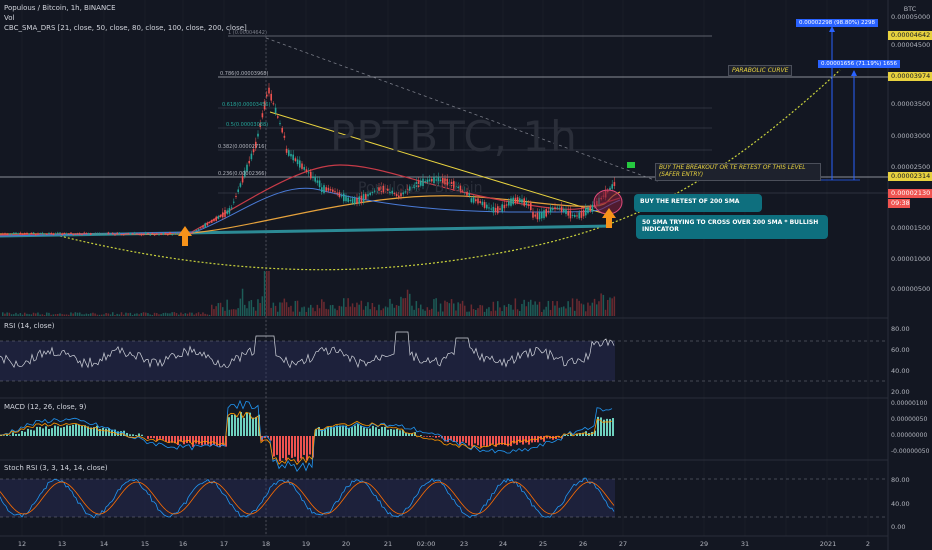 Image resolution: width=932 pixels, height=550 pixels. I want to click on fib-label-0382: 0.382(0.00002716), so click(242, 147).